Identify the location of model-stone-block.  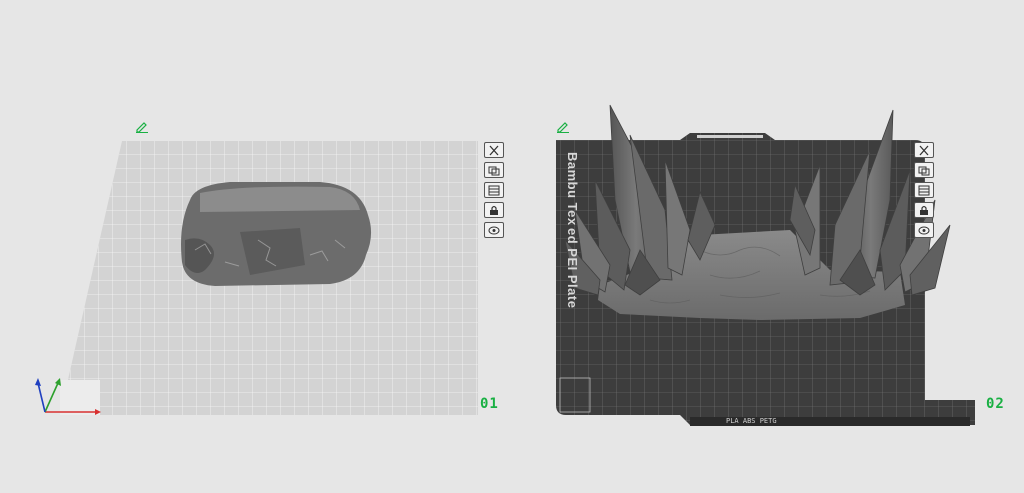
(276, 234).